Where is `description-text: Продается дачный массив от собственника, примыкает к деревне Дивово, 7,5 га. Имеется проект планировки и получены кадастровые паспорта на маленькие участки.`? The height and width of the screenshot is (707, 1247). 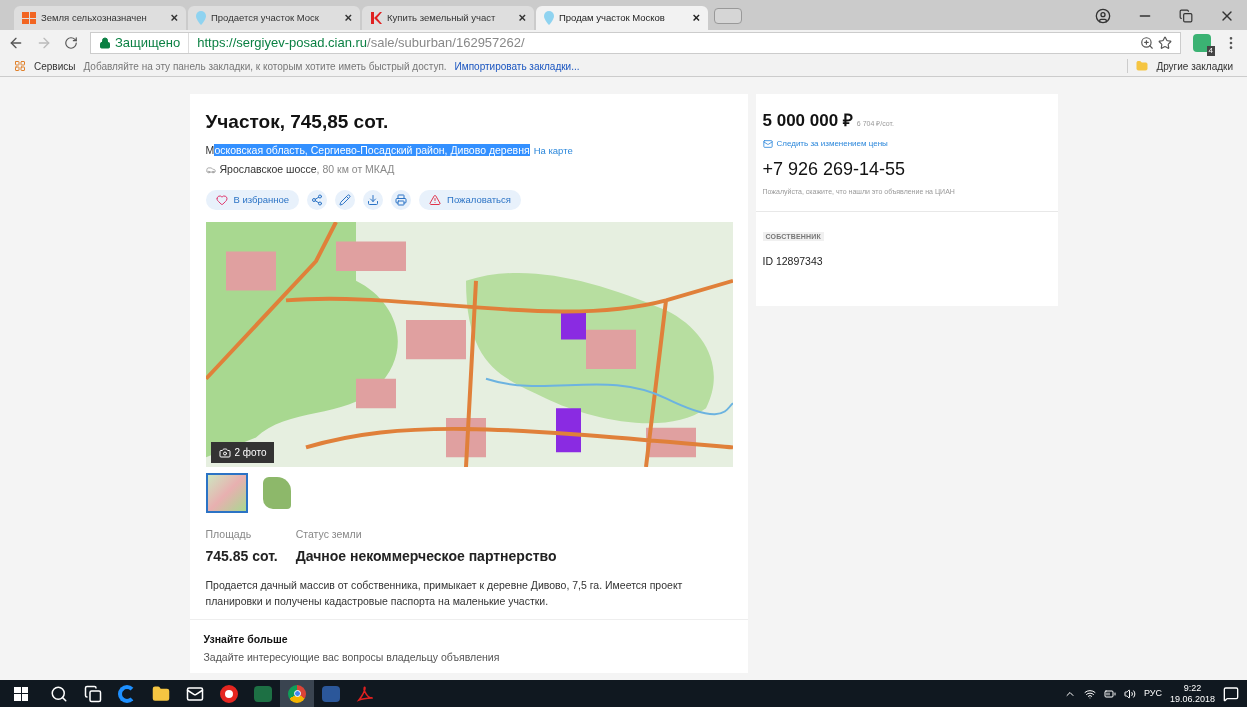 description-text: Продается дачный массив от собственника, примыкает к деревне Дивово, 7,5 га. Имеется проект планировки и получены кадастровые паспорта на маленькие участки. is located at coordinates (444, 593).